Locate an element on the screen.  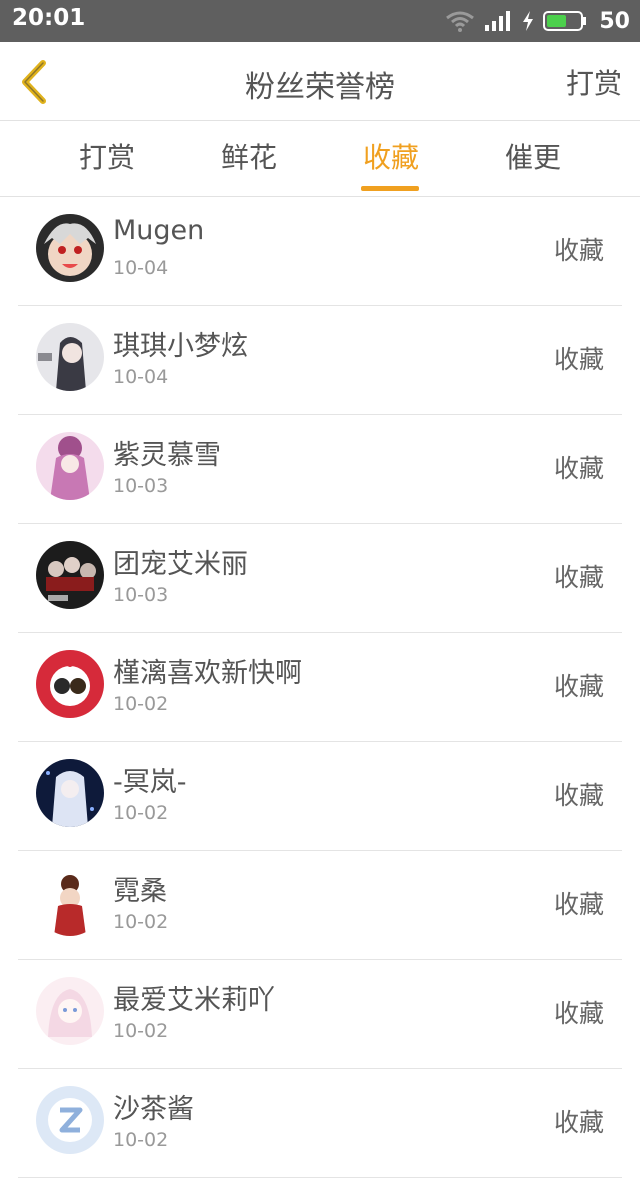
charging-icon is located at coordinates (528, 21).